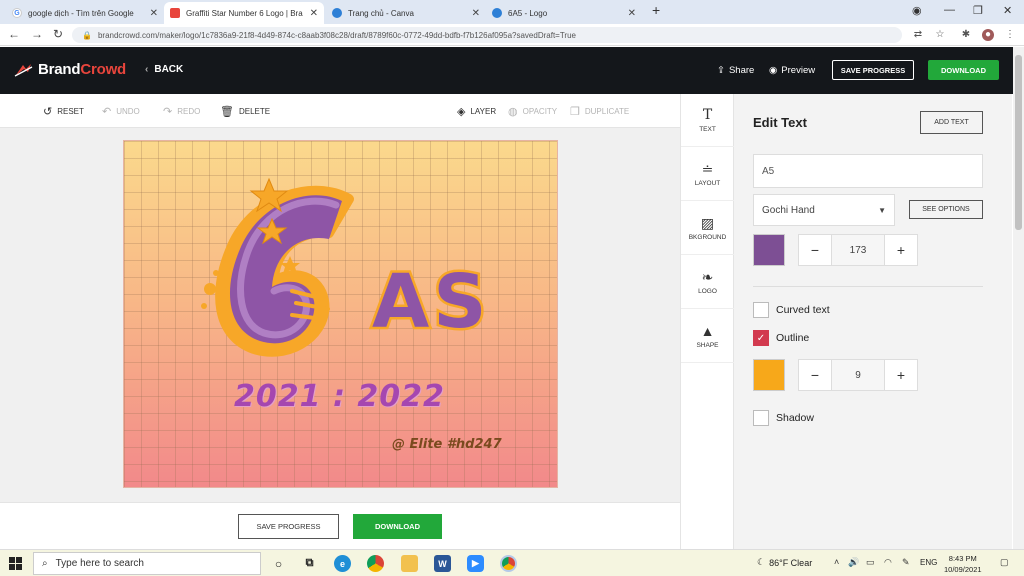  I want to click on header-download-button: DOWNLOAD, so click(963, 70).